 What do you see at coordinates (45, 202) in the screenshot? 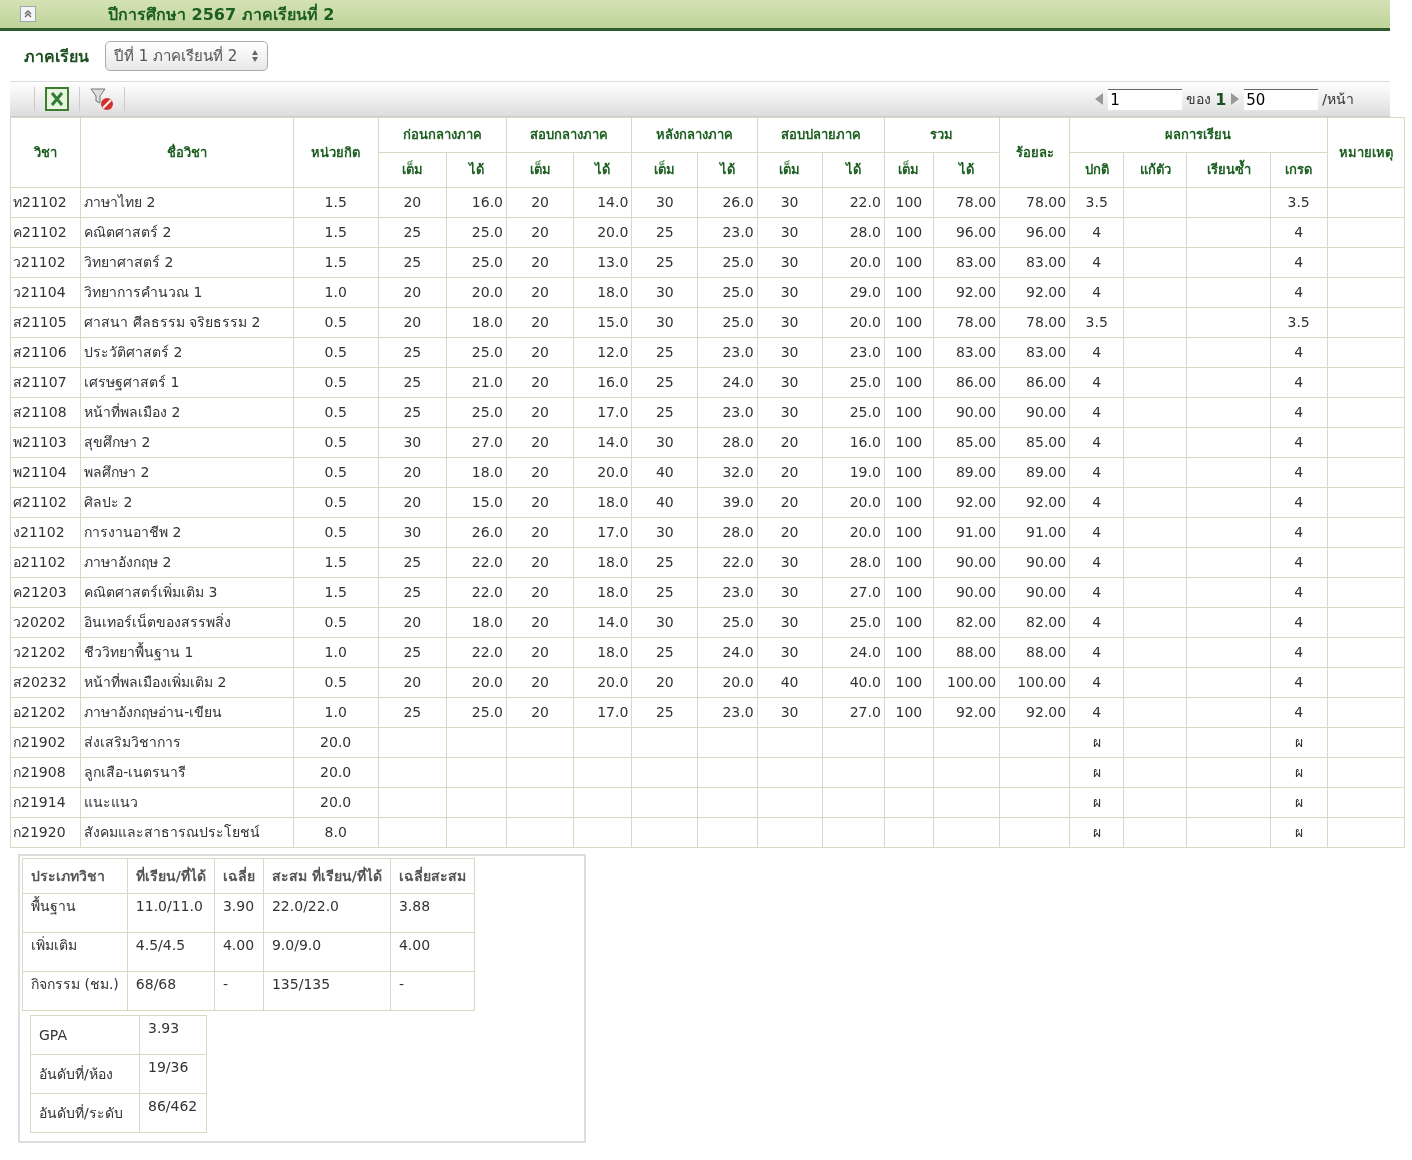
I see `table-cell: ท21102` at bounding box center [45, 202].